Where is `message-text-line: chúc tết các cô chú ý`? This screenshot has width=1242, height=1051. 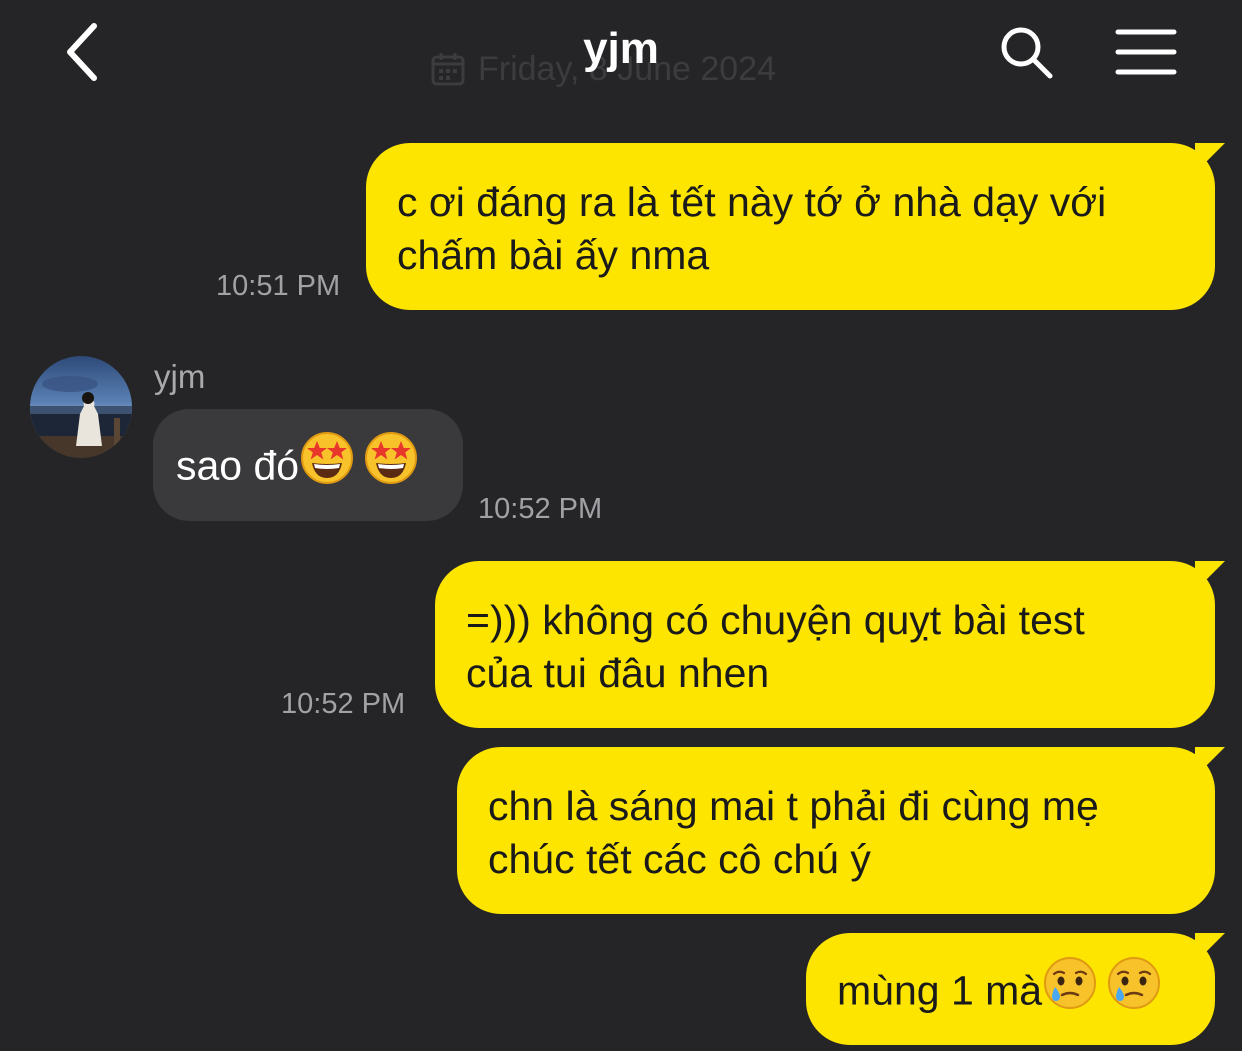
message-text-line: chúc tết các cô chú ý is located at coordinates (679, 859).